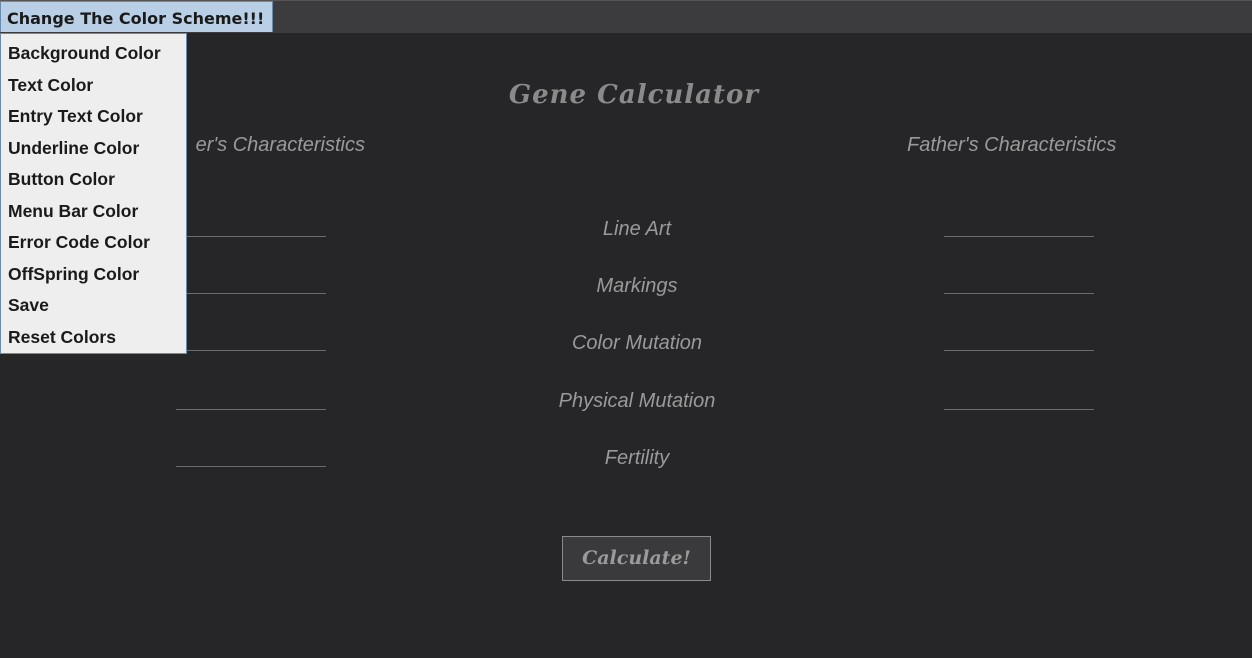  I want to click on father-physical-mutation-entry, so click(1019, 400).